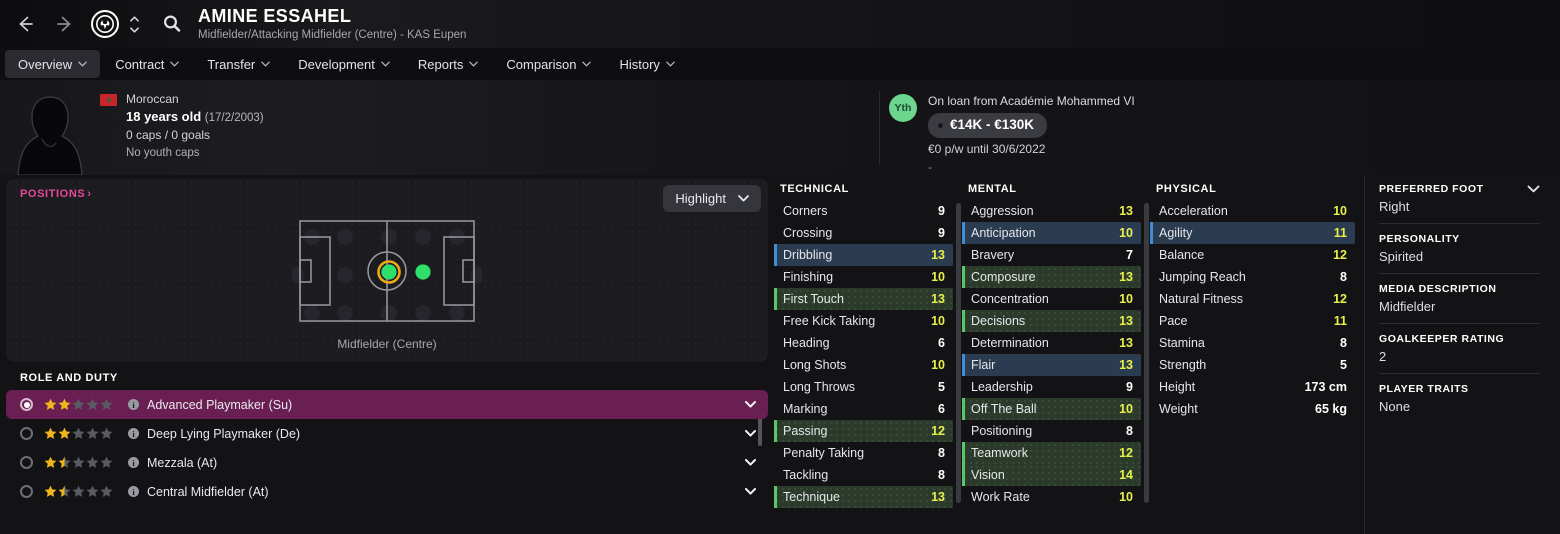  What do you see at coordinates (863, 409) in the screenshot?
I see `attribute-row: Marking 6` at bounding box center [863, 409].